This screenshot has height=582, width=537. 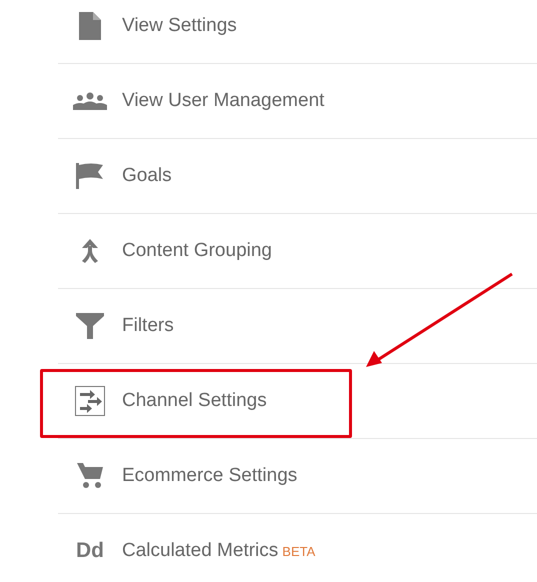 I want to click on cart-icon, so click(x=90, y=476).